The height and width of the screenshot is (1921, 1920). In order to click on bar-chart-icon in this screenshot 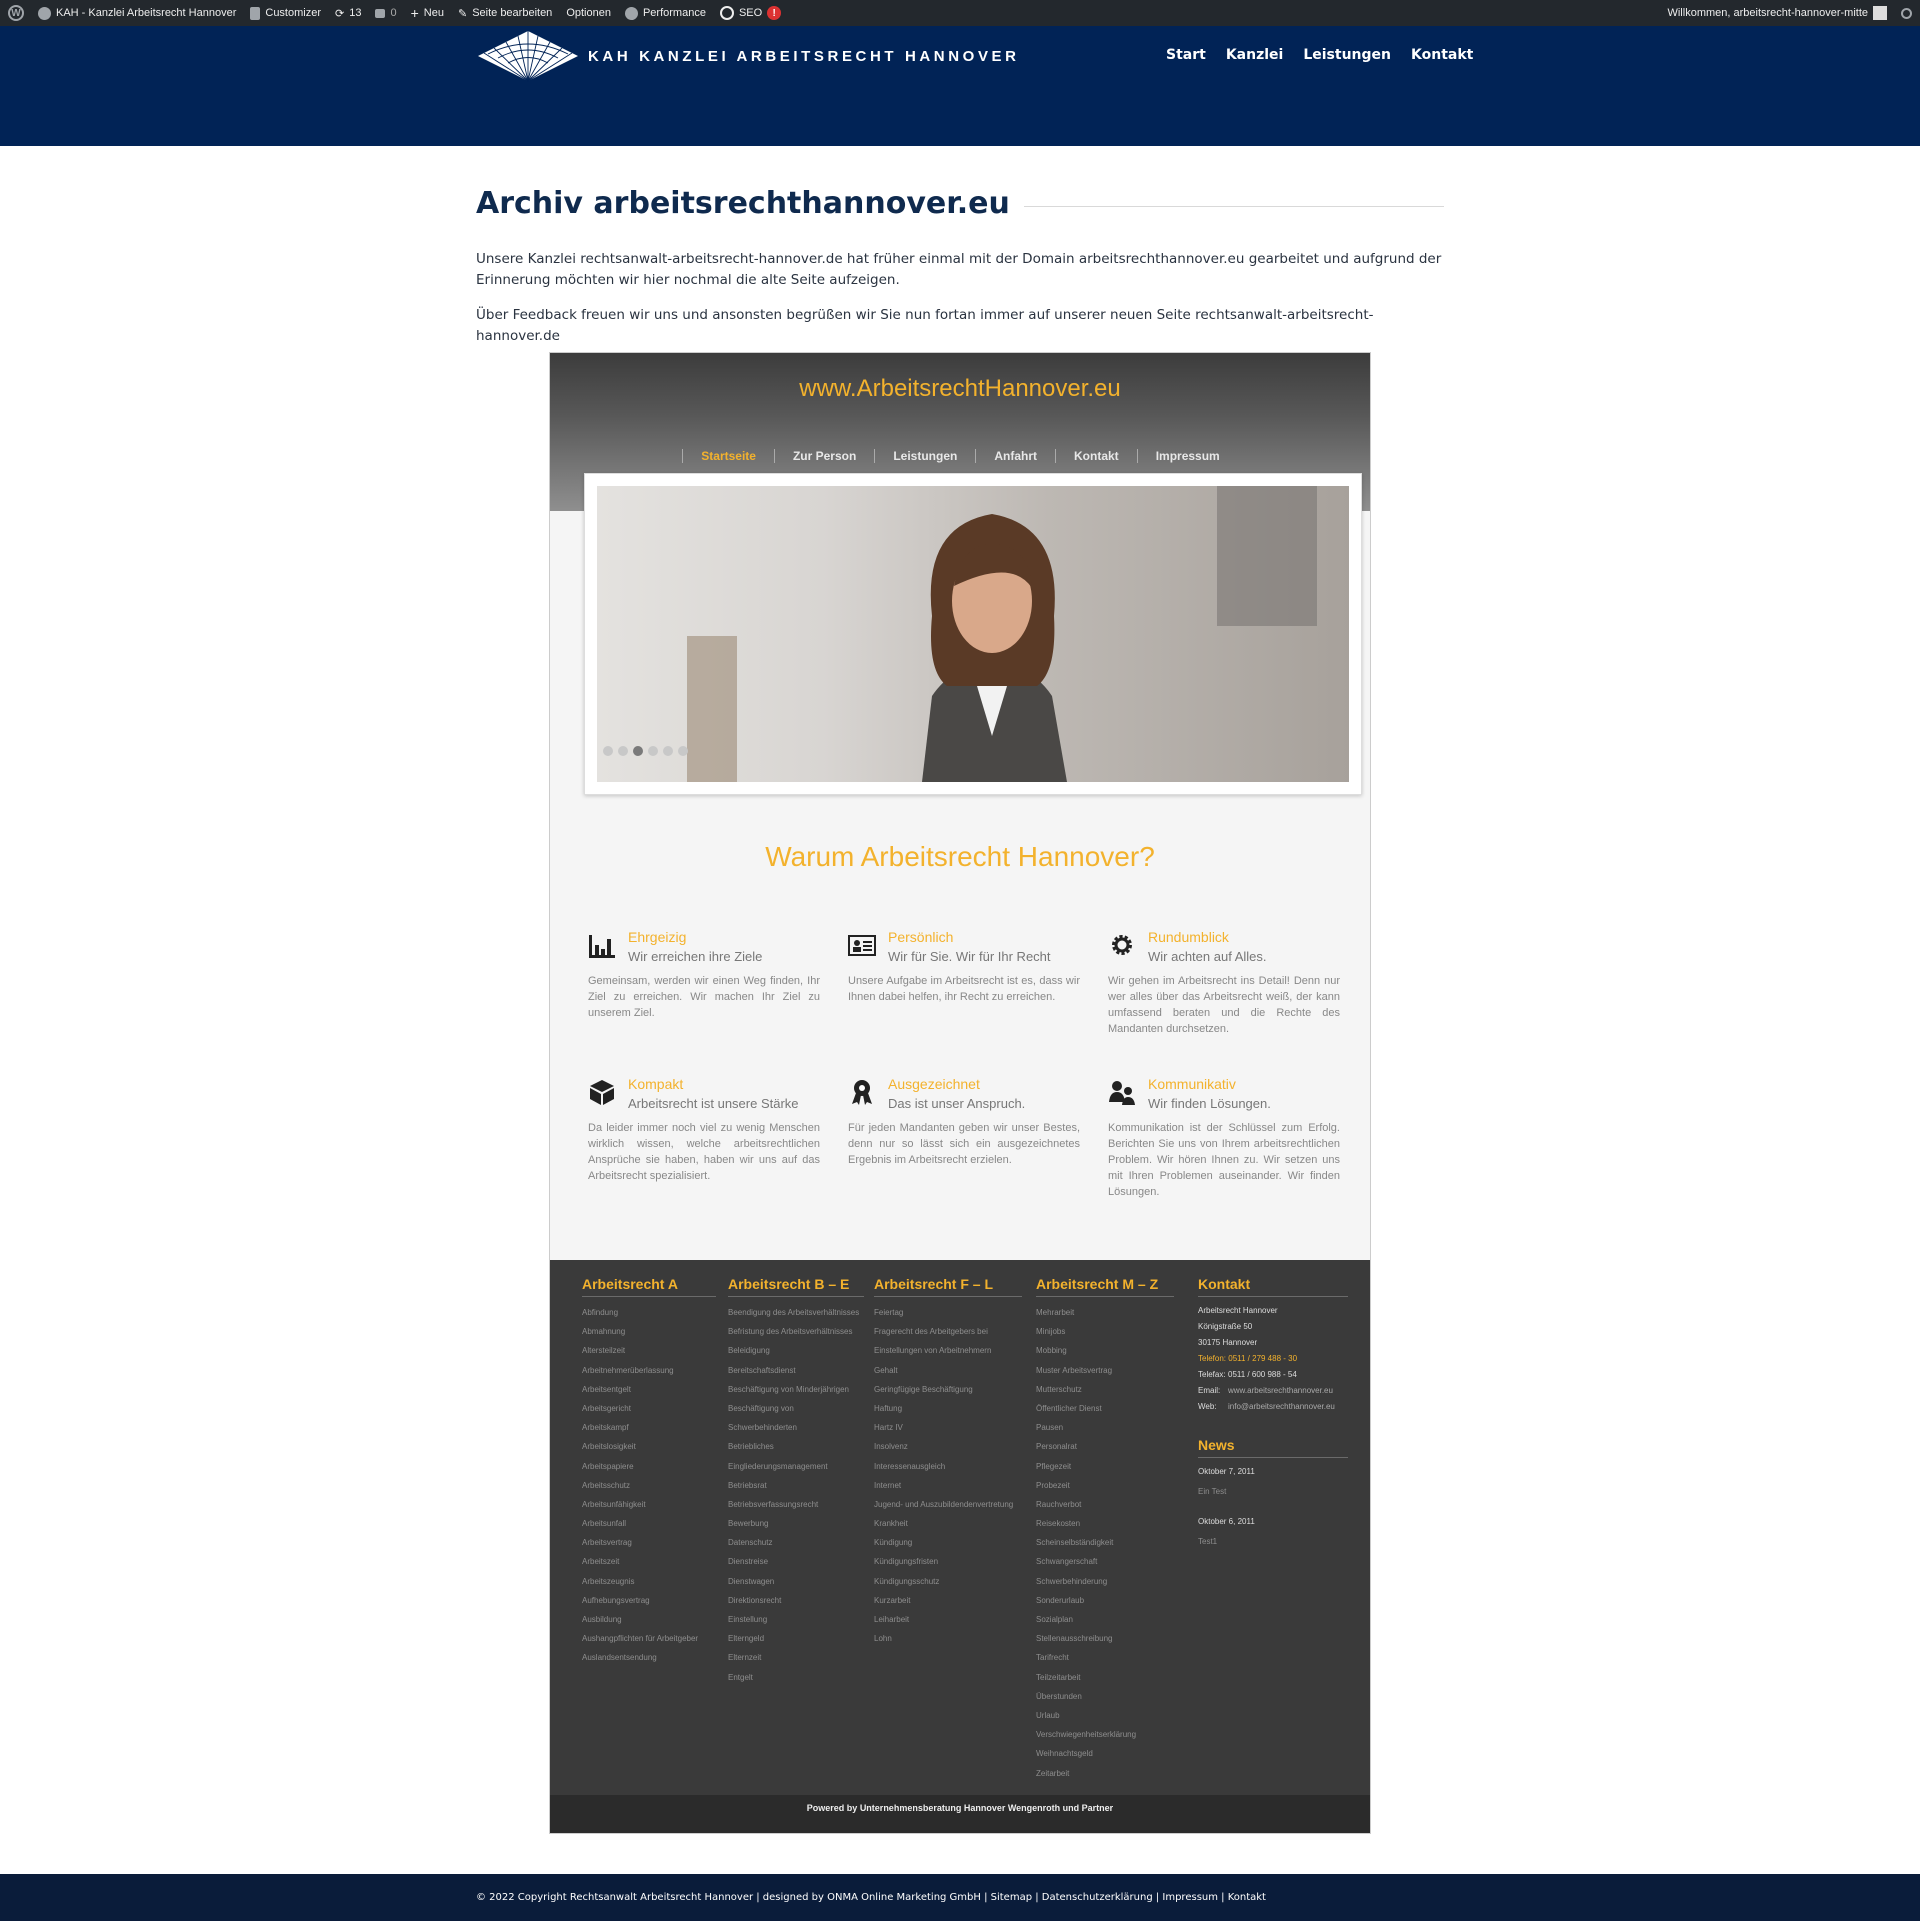, I will do `click(602, 946)`.